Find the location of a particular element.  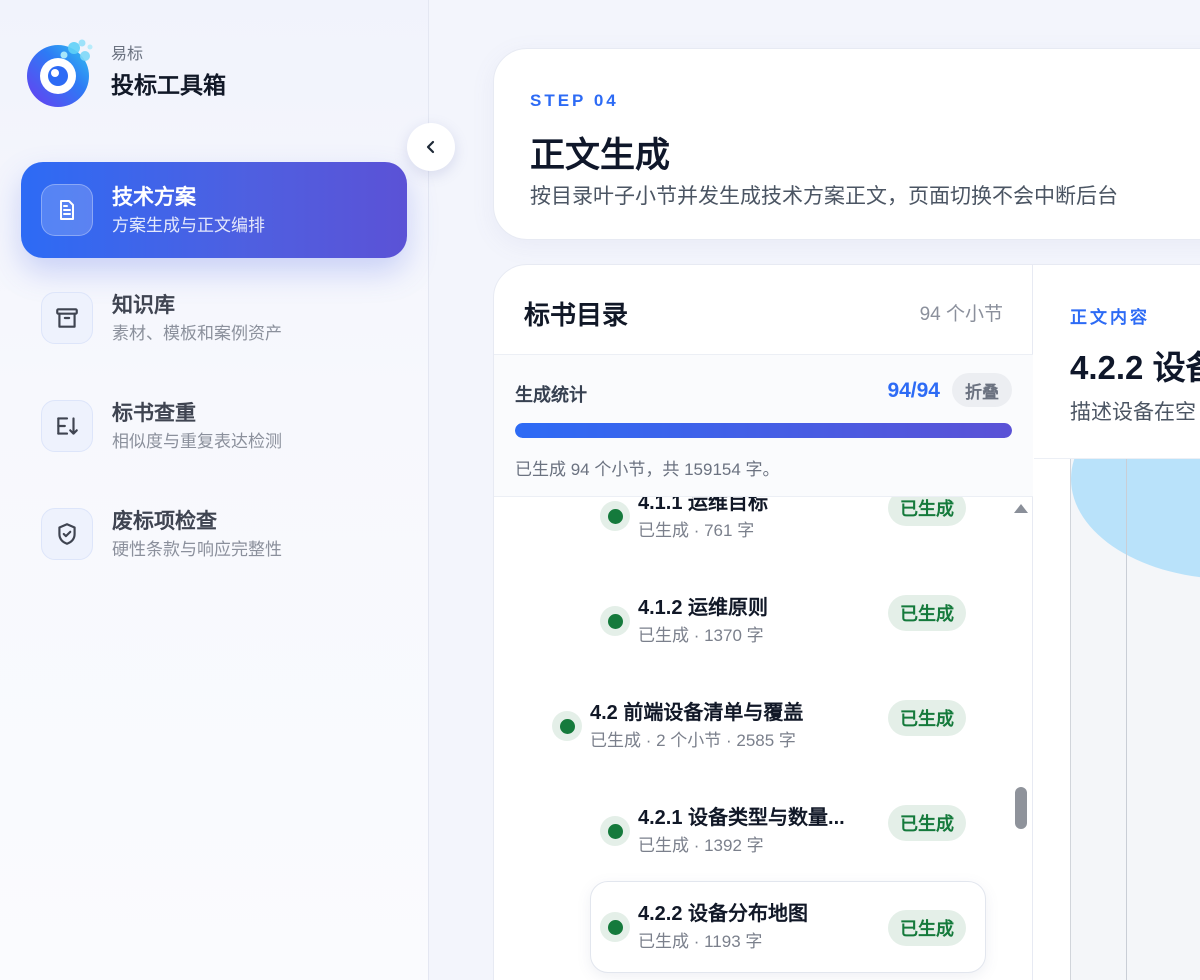

toc-item-title: 4.1.2 运维原则 is located at coordinates (703, 608).